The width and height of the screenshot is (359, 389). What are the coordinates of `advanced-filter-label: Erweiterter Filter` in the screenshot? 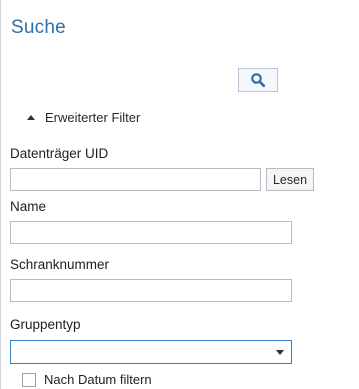 It's located at (93, 117).